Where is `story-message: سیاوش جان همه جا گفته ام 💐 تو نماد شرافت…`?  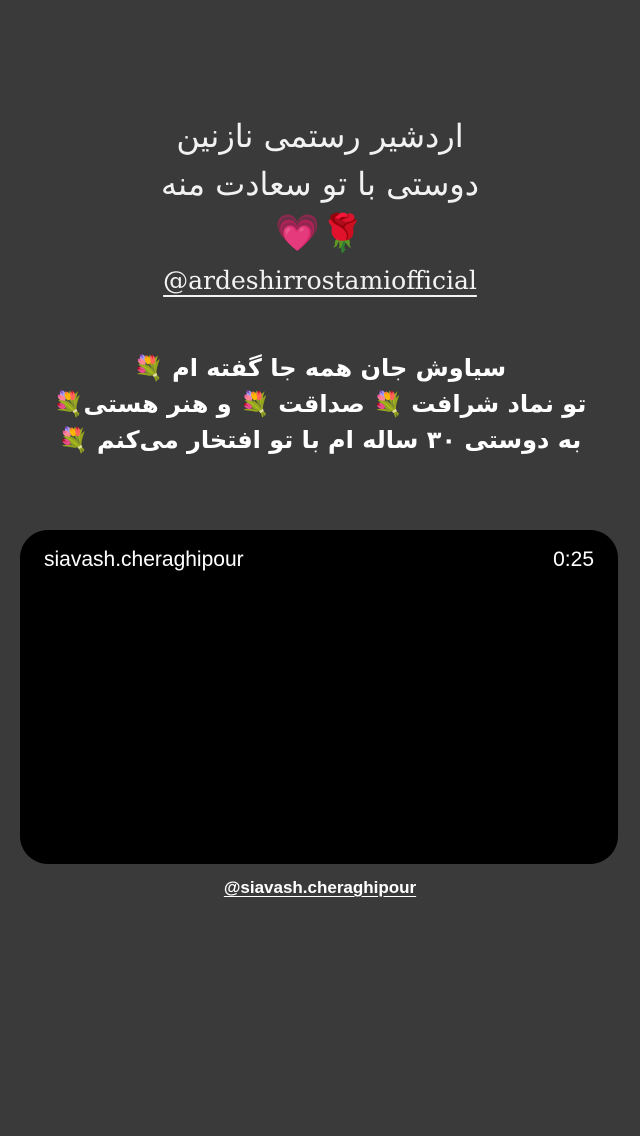 story-message: سیاوش جان همه جا گفته ام 💐 تو نماد شرافت… is located at coordinates (320, 404).